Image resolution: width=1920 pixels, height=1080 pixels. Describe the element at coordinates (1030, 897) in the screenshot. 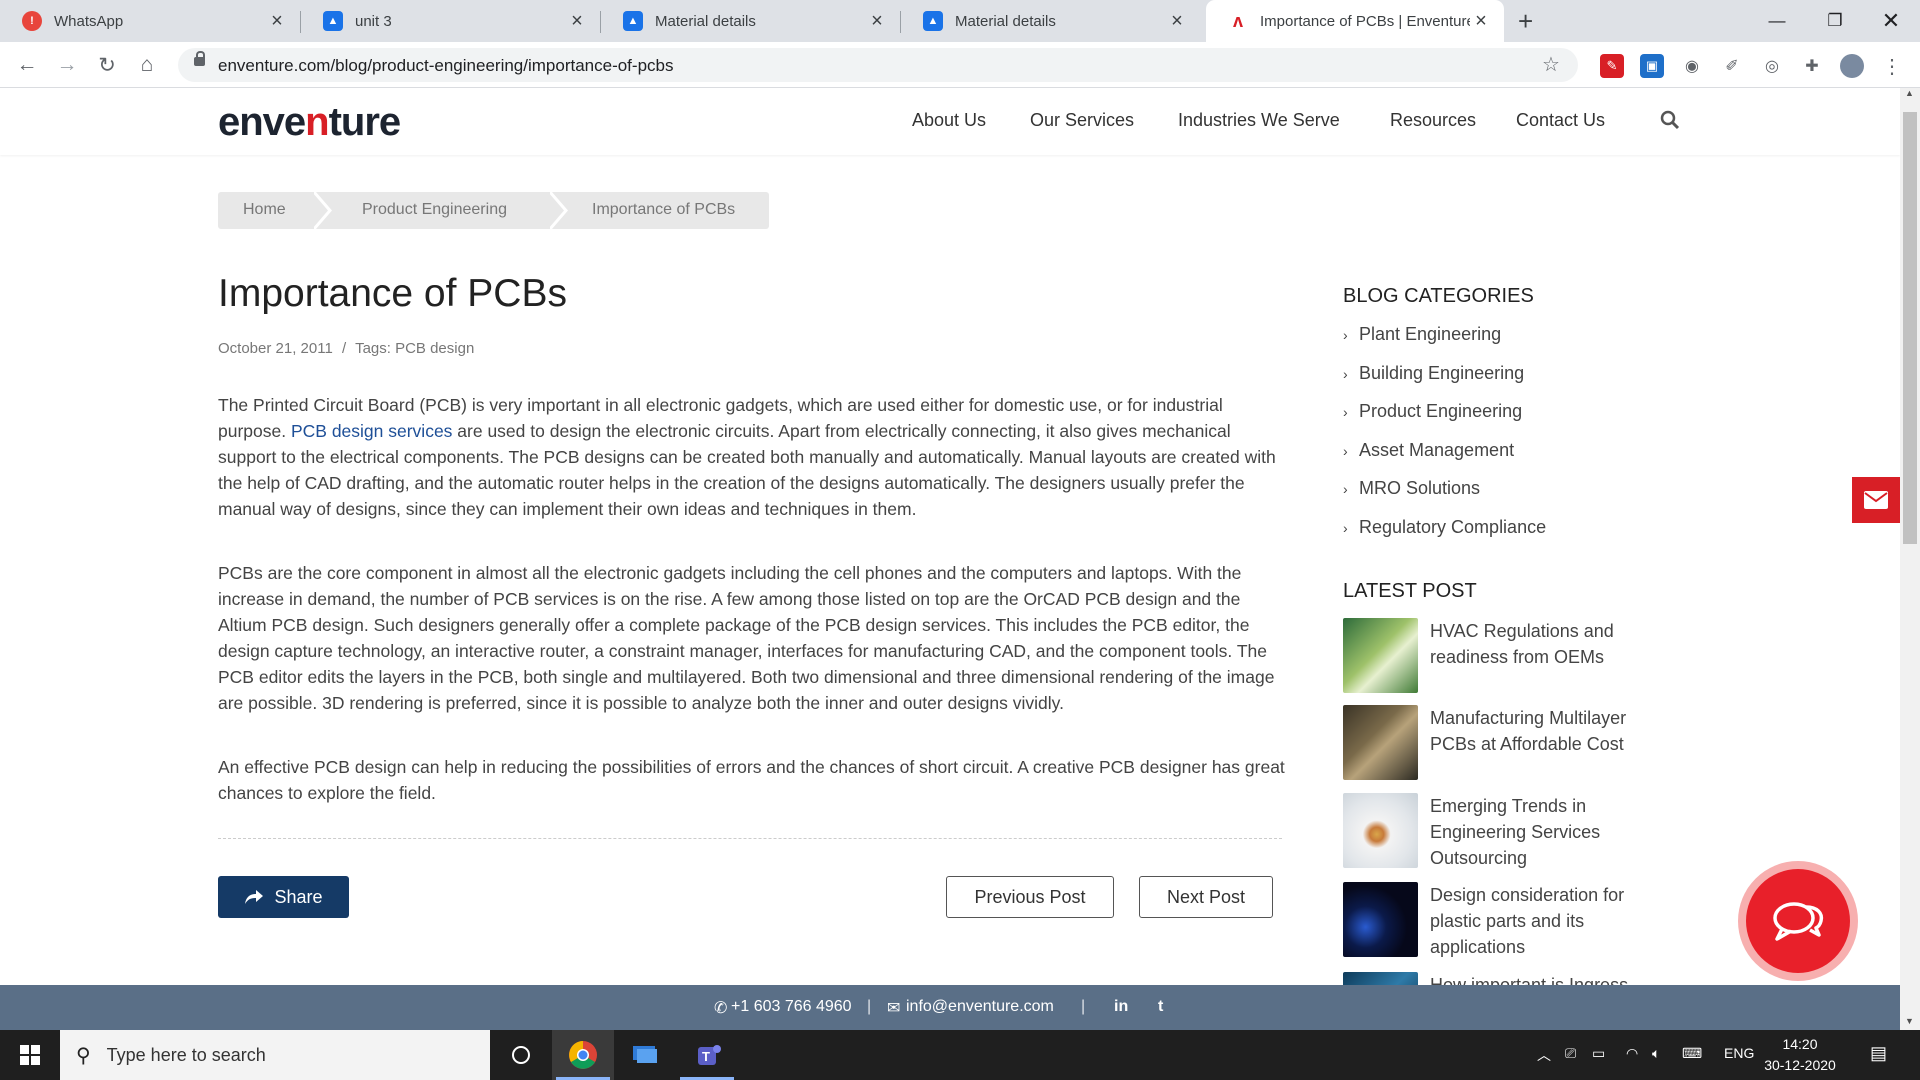

I see `previous-post-button: Previous Post` at that location.